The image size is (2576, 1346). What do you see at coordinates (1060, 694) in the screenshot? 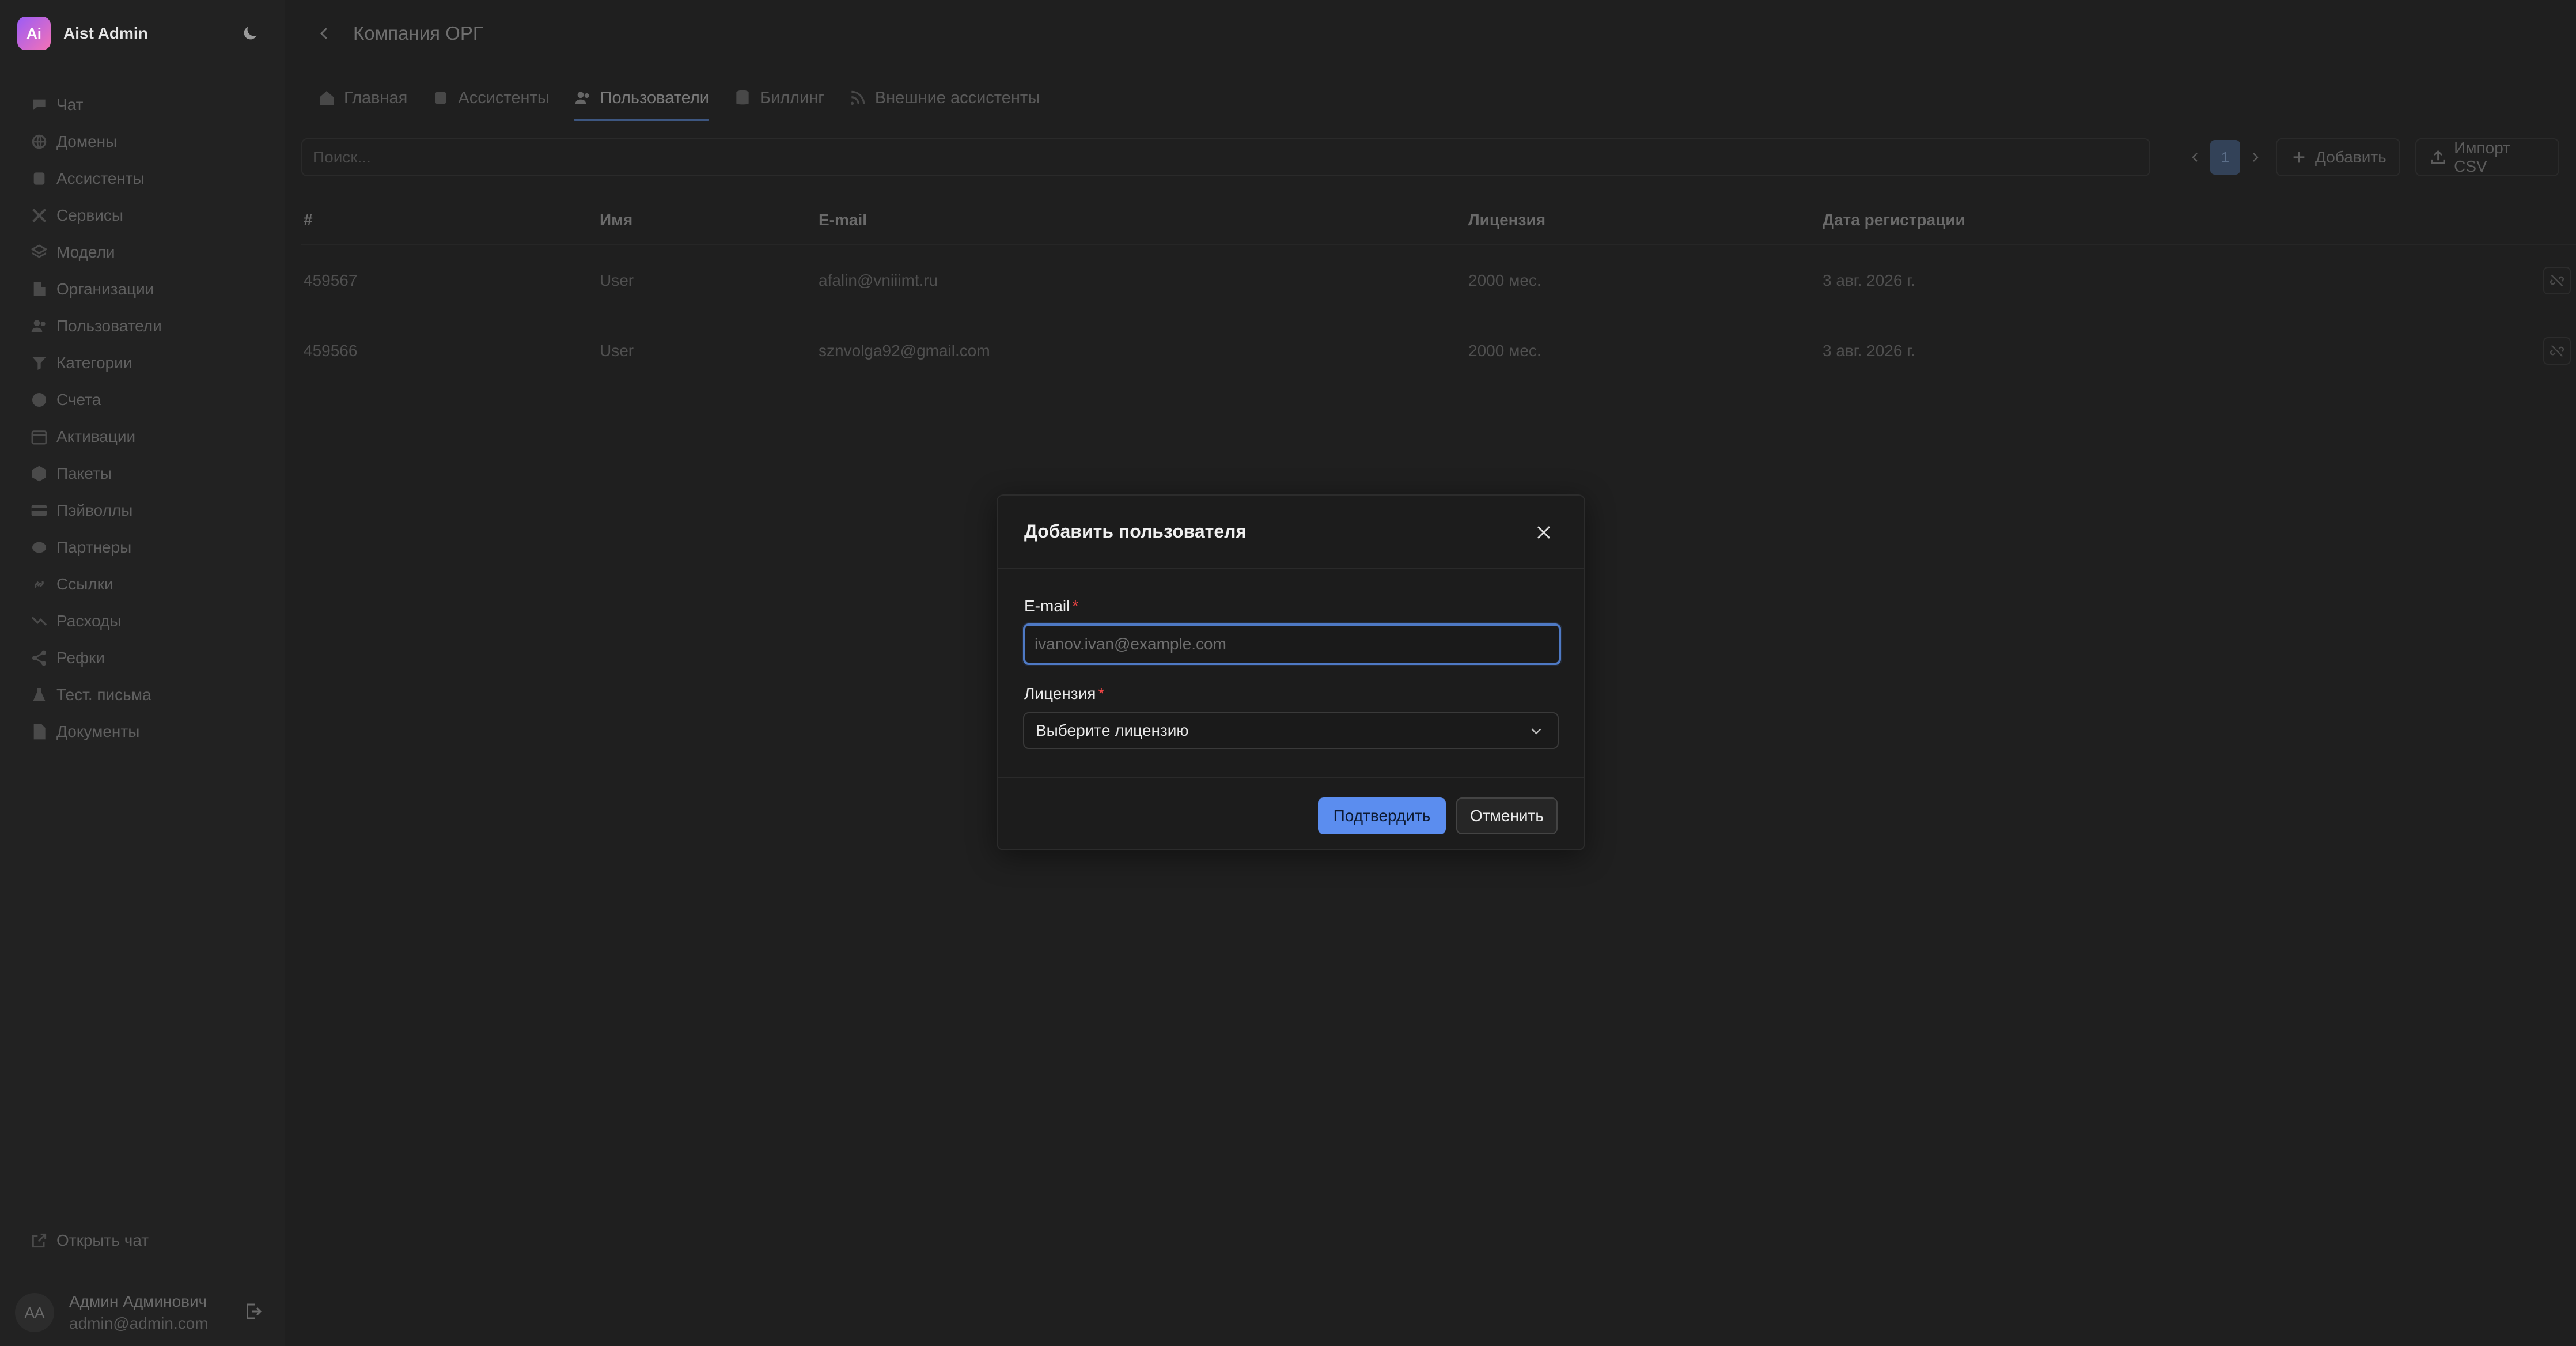
I see `license-label-text: Лицензия` at bounding box center [1060, 694].